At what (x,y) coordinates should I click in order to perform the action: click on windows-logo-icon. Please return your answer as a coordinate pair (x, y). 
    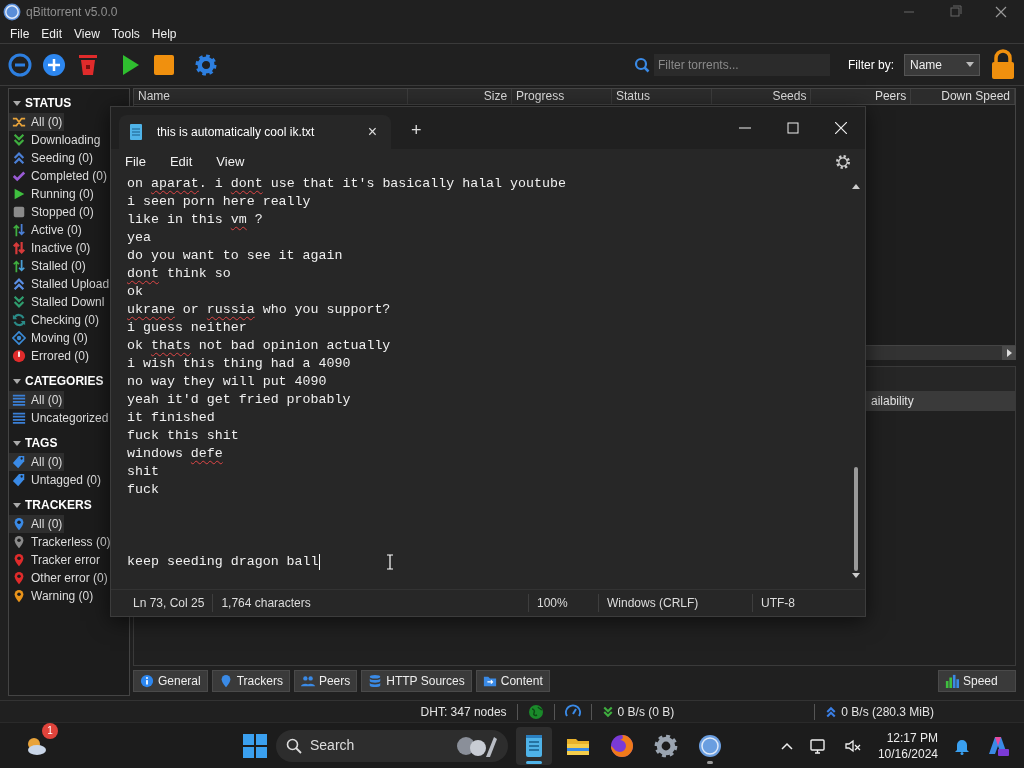
    Looking at the image, I should click on (255, 745).